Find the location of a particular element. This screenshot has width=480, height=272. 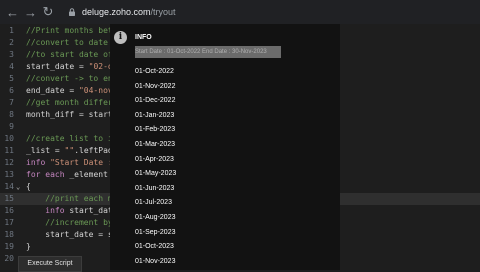

code-text: { is located at coordinates (28, 187).